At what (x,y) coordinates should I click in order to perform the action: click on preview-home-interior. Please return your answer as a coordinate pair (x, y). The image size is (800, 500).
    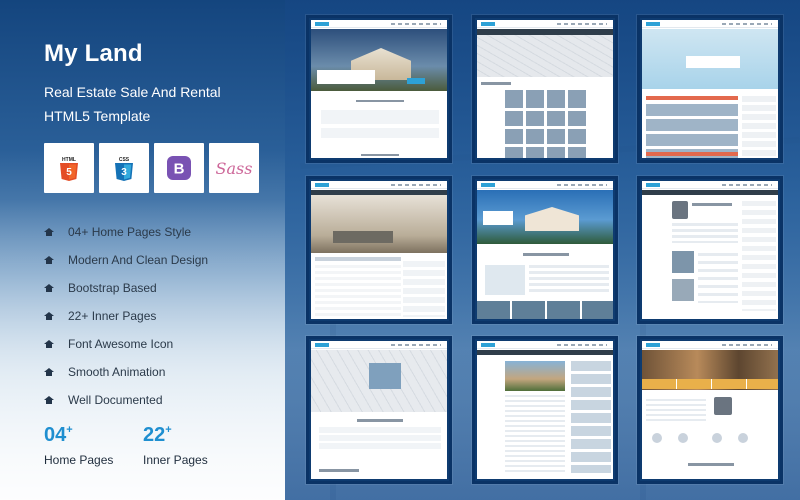
    Looking at the image, I should click on (710, 89).